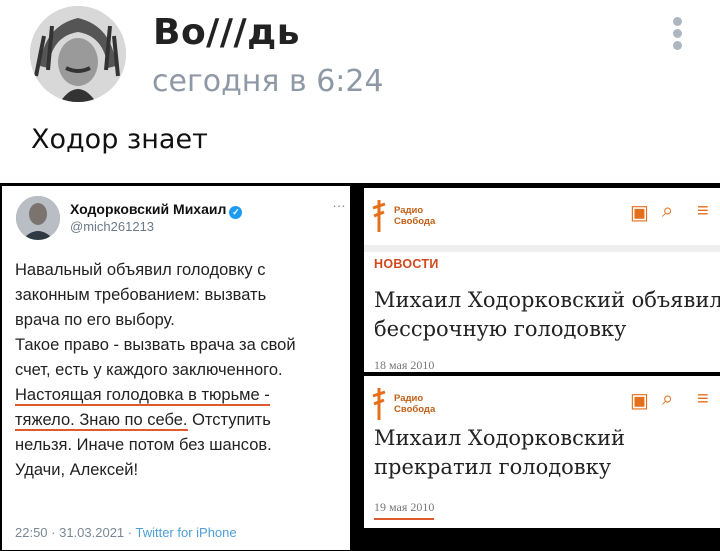  What do you see at coordinates (141, 295) in the screenshot?
I see `tweet-line: законным требованием: вызвать` at bounding box center [141, 295].